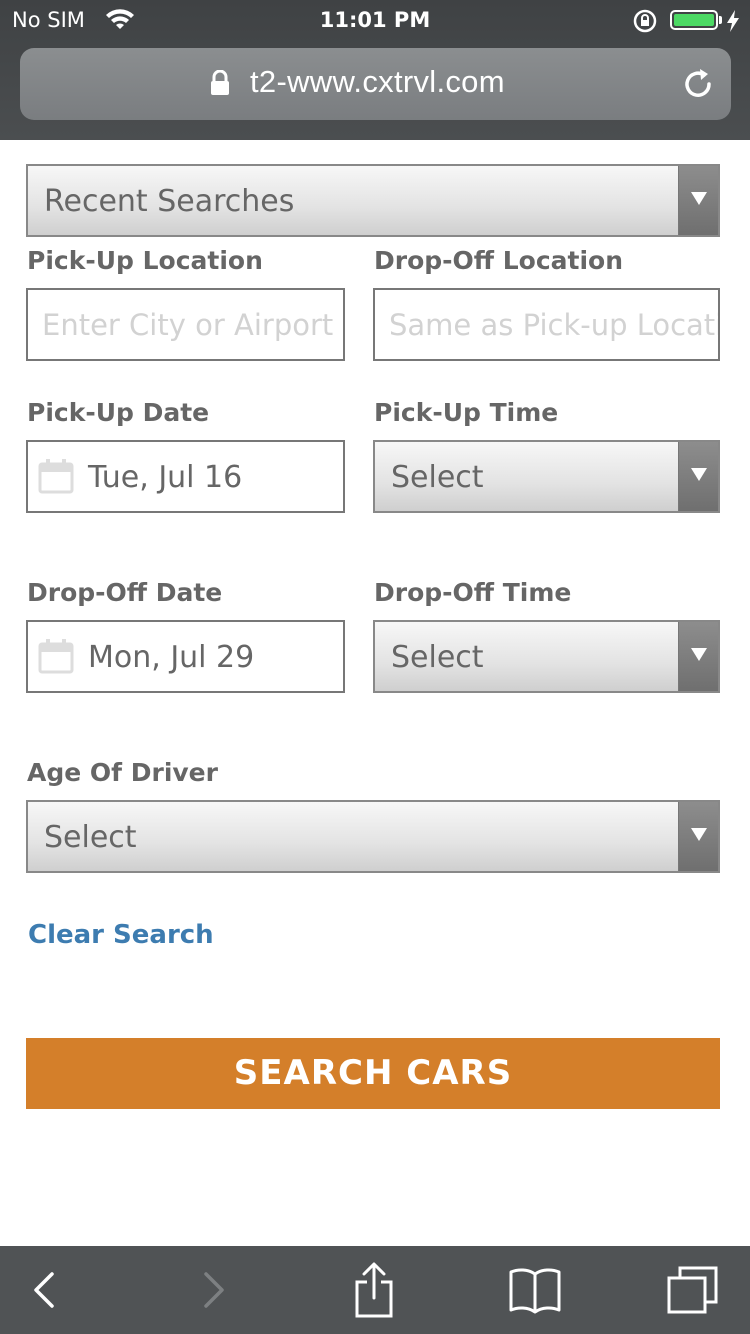  I want to click on pickup-time-label: Pick-Up Time, so click(466, 412).